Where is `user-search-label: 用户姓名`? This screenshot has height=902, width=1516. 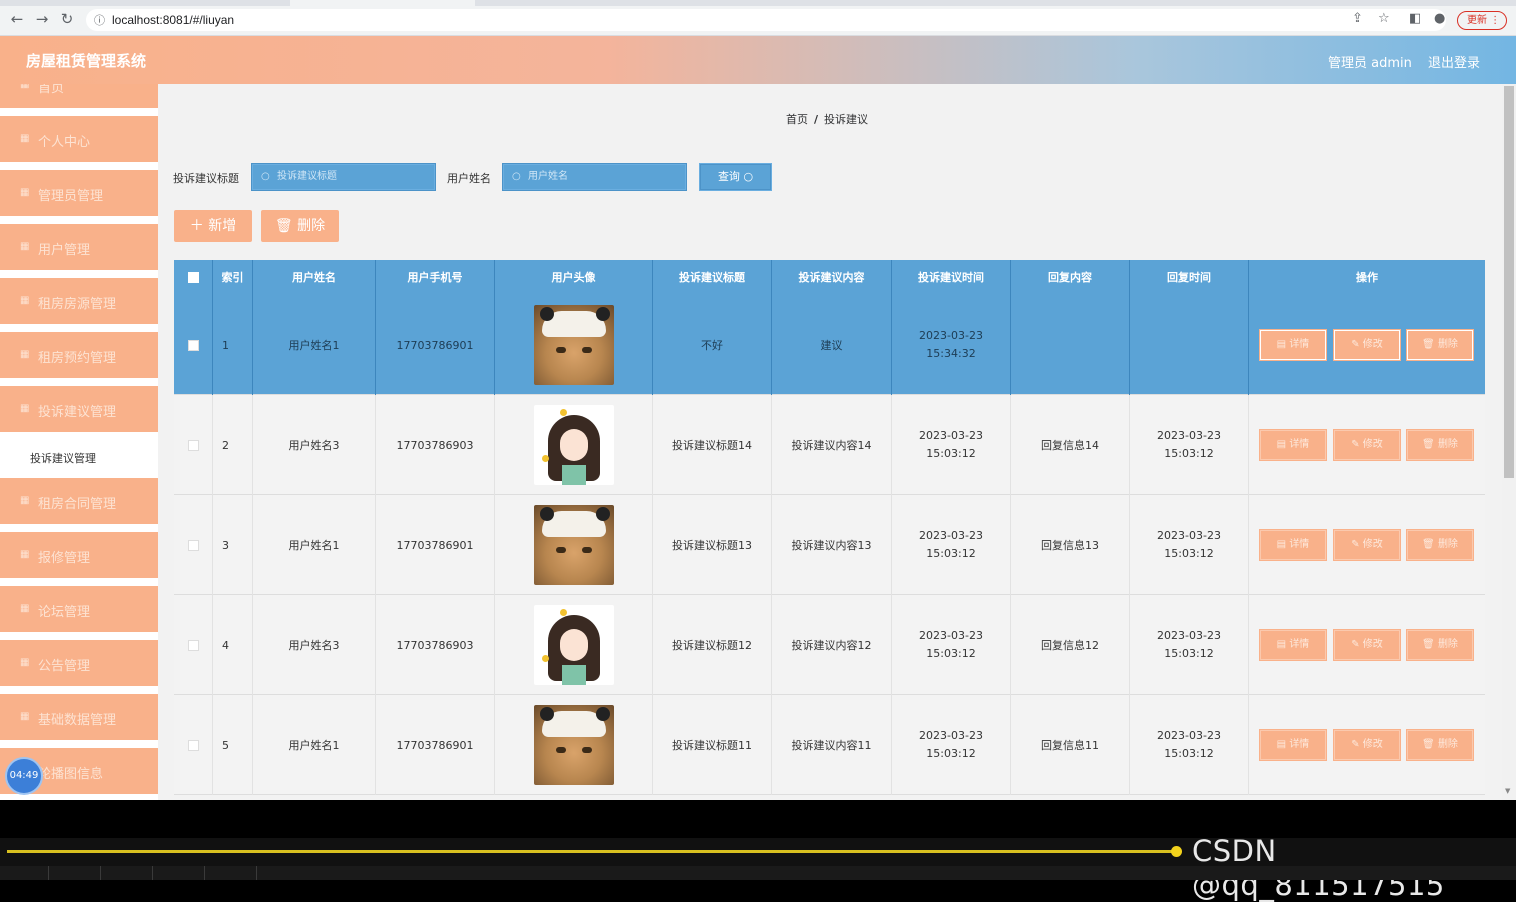
user-search-label: 用户姓名 is located at coordinates (469, 178).